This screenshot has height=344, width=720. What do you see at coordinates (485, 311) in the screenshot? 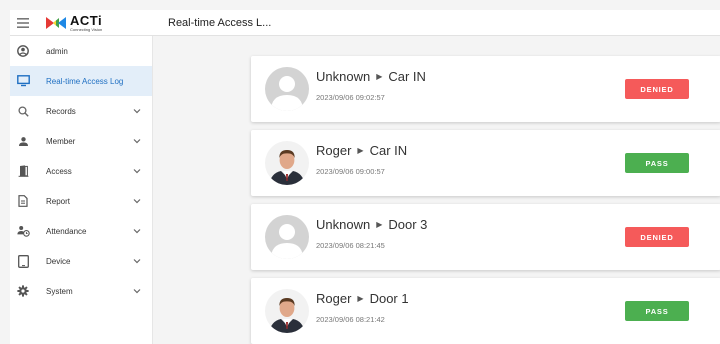
I see `log-entry-card: Roger ▶ Door 1 2023/09/06 08:21:42 PASS` at bounding box center [485, 311].